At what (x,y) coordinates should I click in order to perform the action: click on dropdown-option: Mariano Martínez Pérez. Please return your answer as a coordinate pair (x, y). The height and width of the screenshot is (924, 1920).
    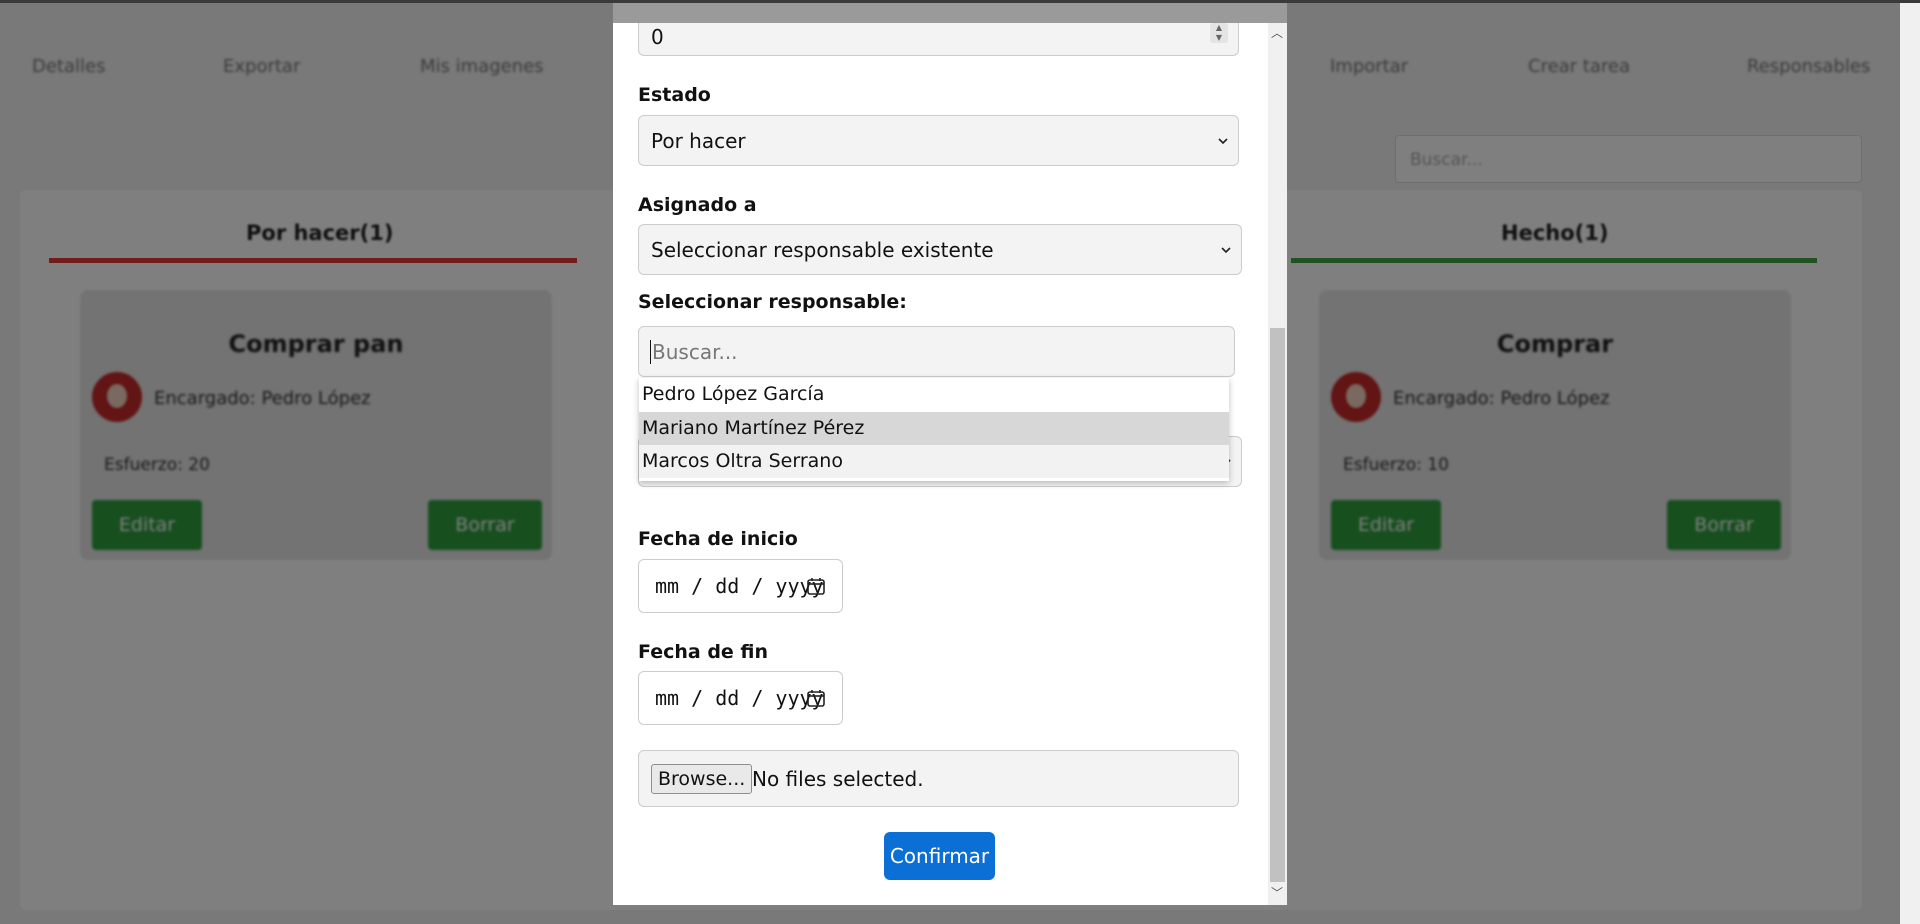
    Looking at the image, I should click on (934, 428).